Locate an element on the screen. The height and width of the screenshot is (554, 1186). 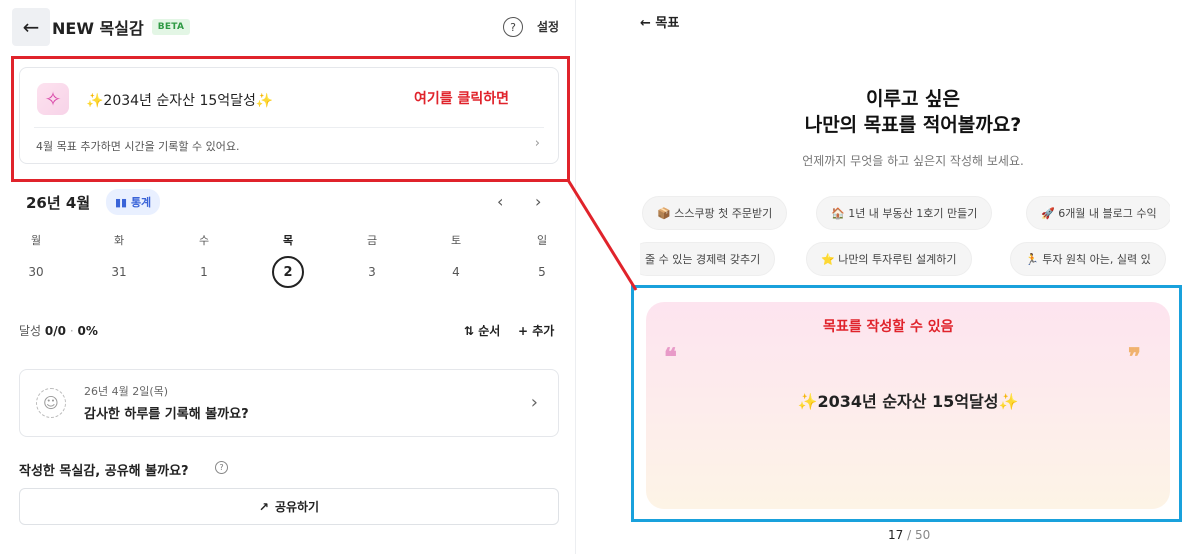
achievement-label: 달성 is located at coordinates (30, 331).